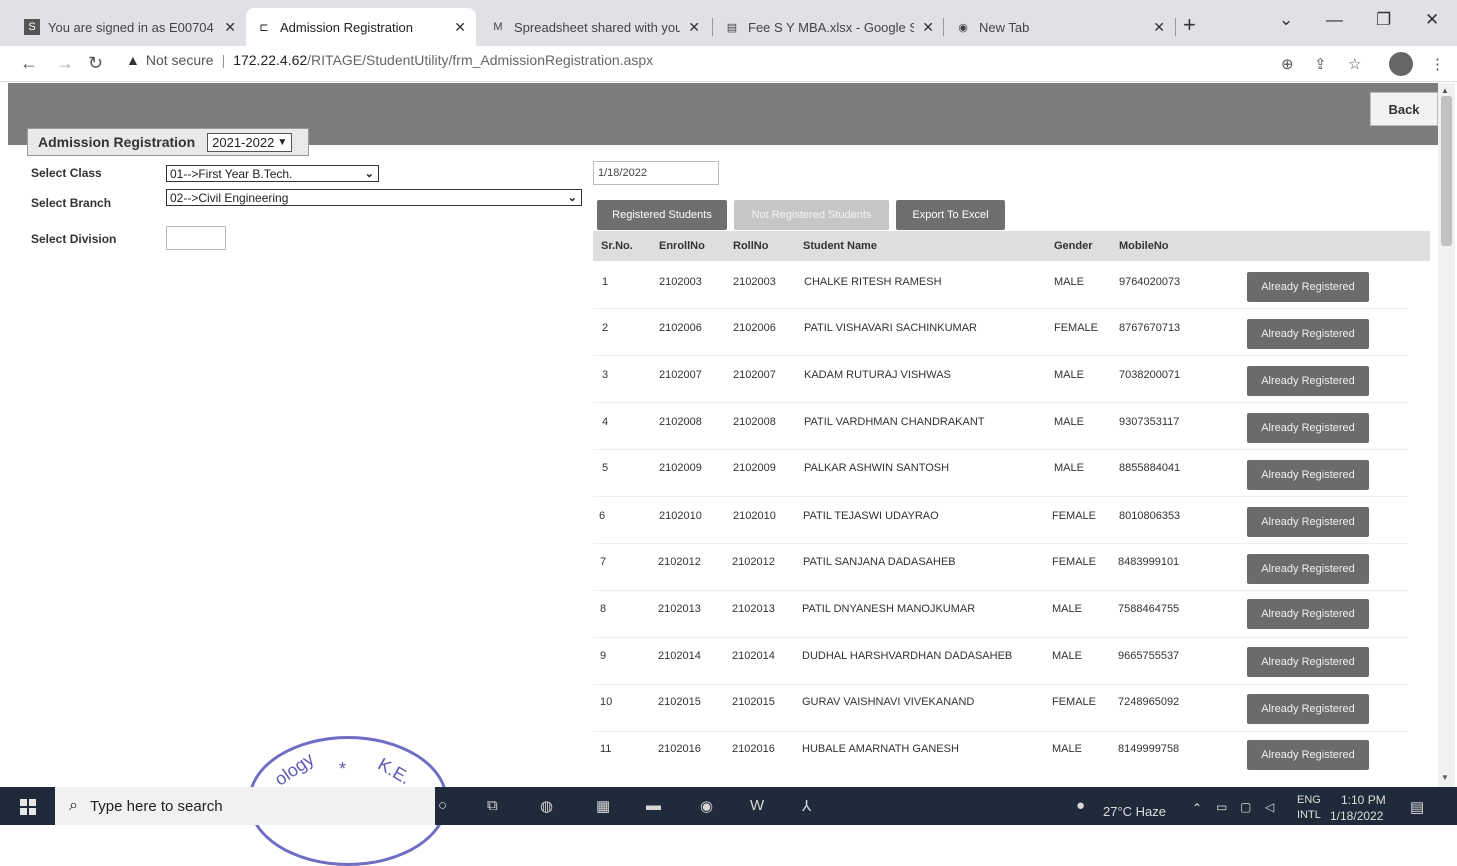 The width and height of the screenshot is (1457, 866). I want to click on header-student-name: Student Name, so click(840, 246).